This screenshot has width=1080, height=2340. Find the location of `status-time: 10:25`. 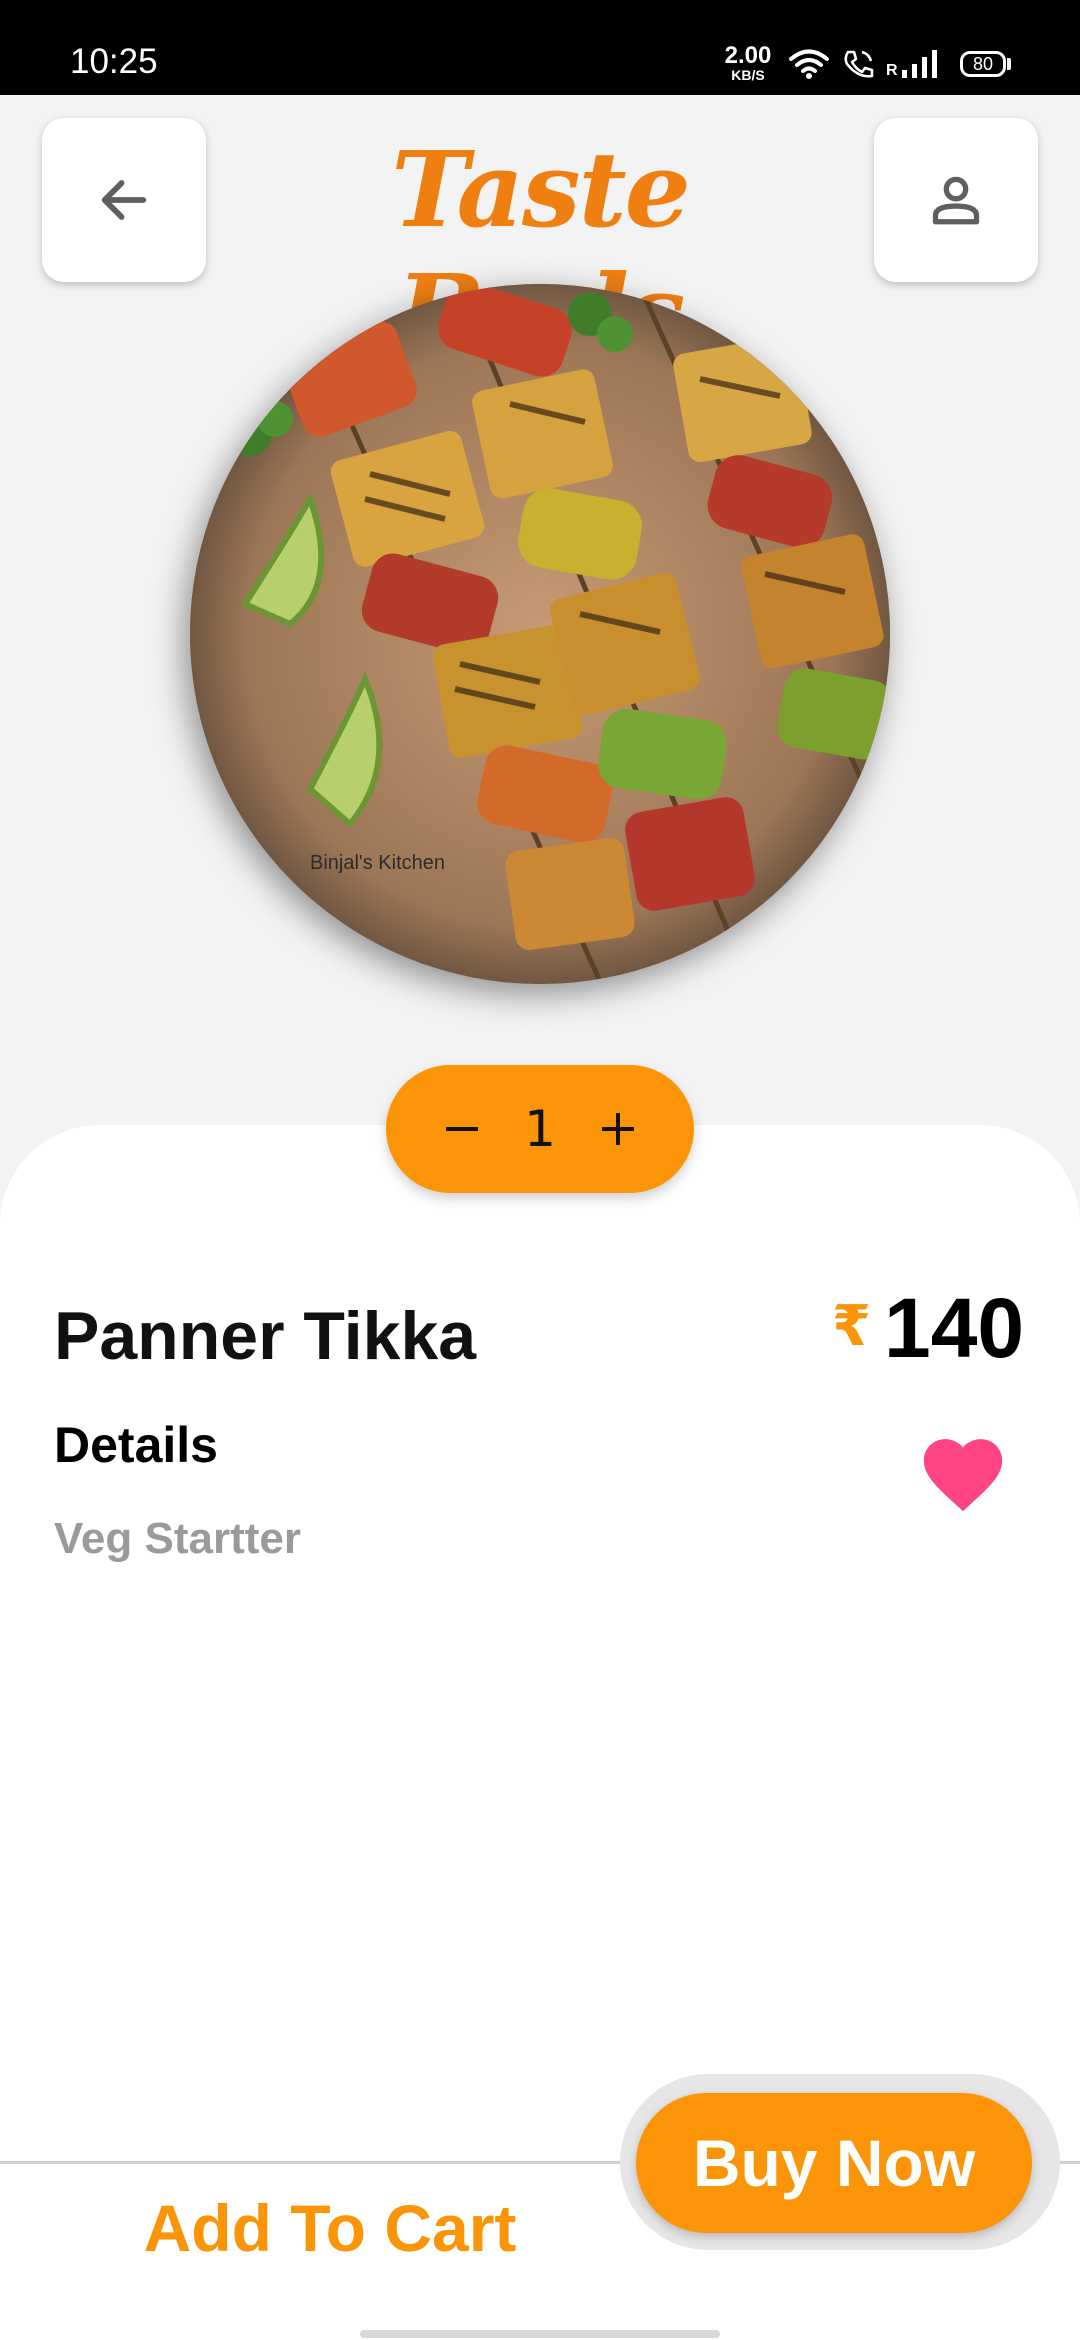

status-time: 10:25 is located at coordinates (114, 61).